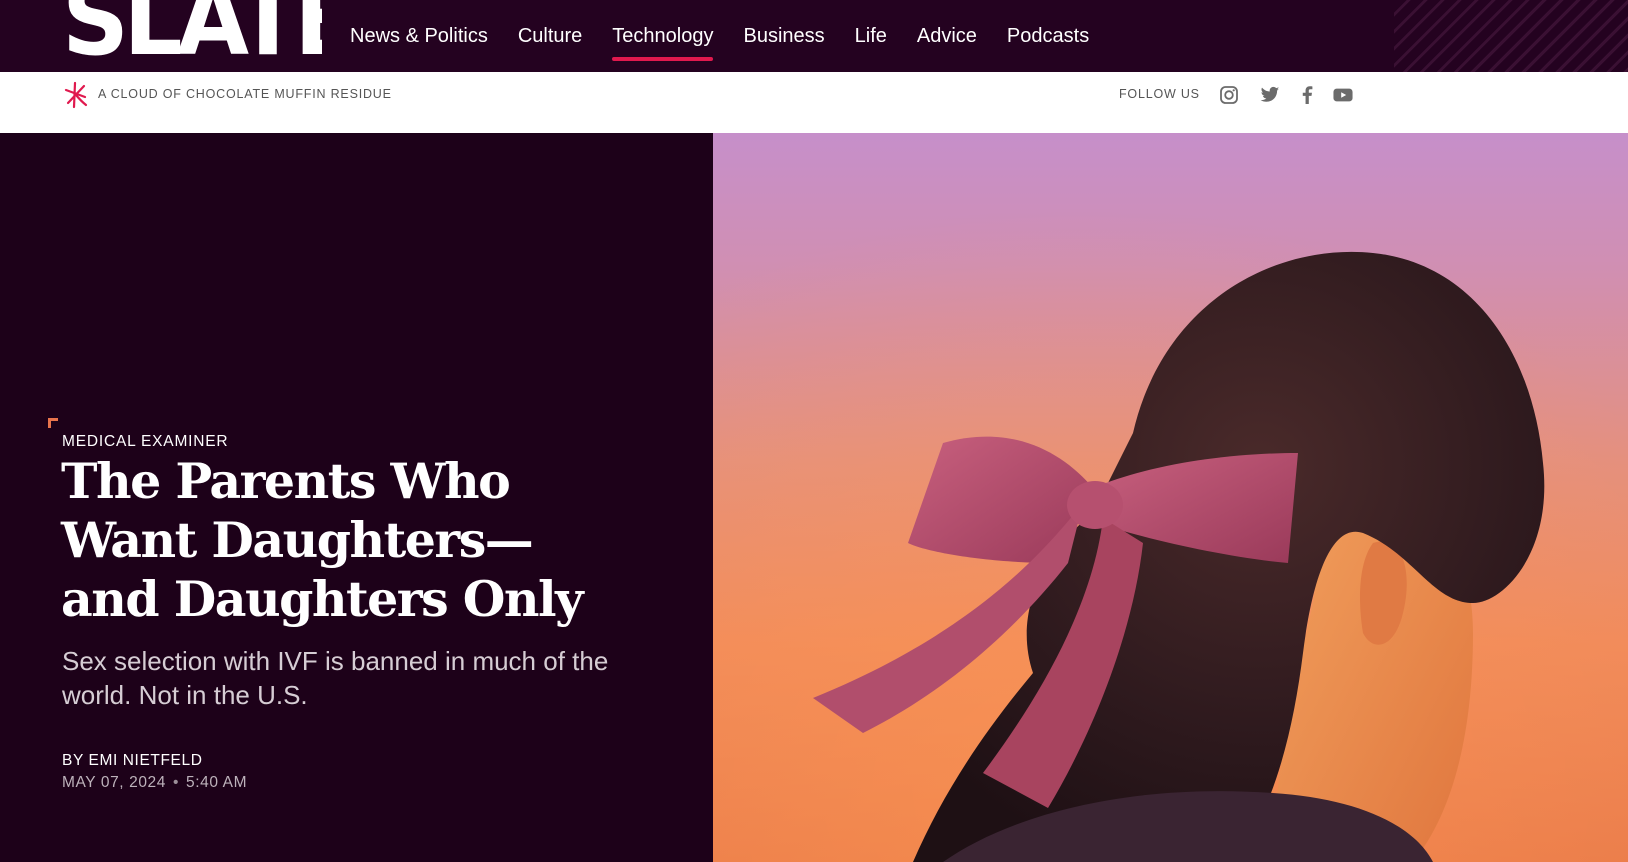 The image size is (1628, 862). What do you see at coordinates (286, 481) in the screenshot?
I see `headline-line: The Parents Who` at bounding box center [286, 481].